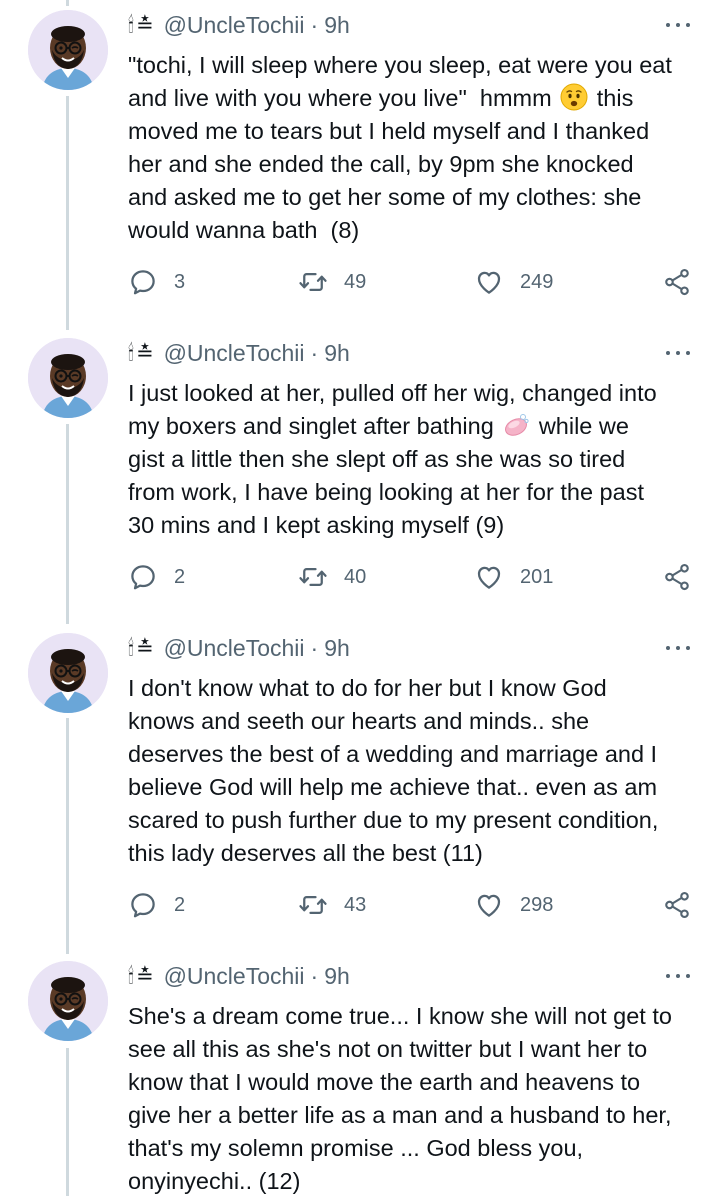 The image size is (720, 1198). I want to click on like-button: 298, so click(513, 905).